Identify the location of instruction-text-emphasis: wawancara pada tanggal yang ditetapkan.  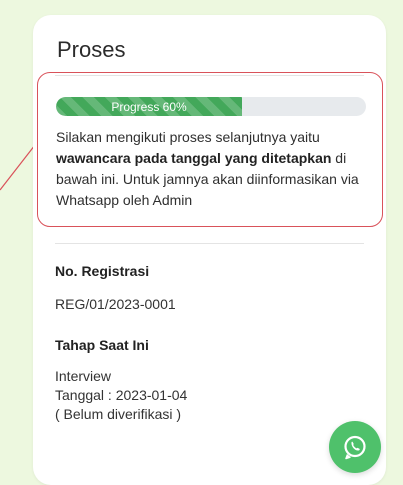
(194, 158).